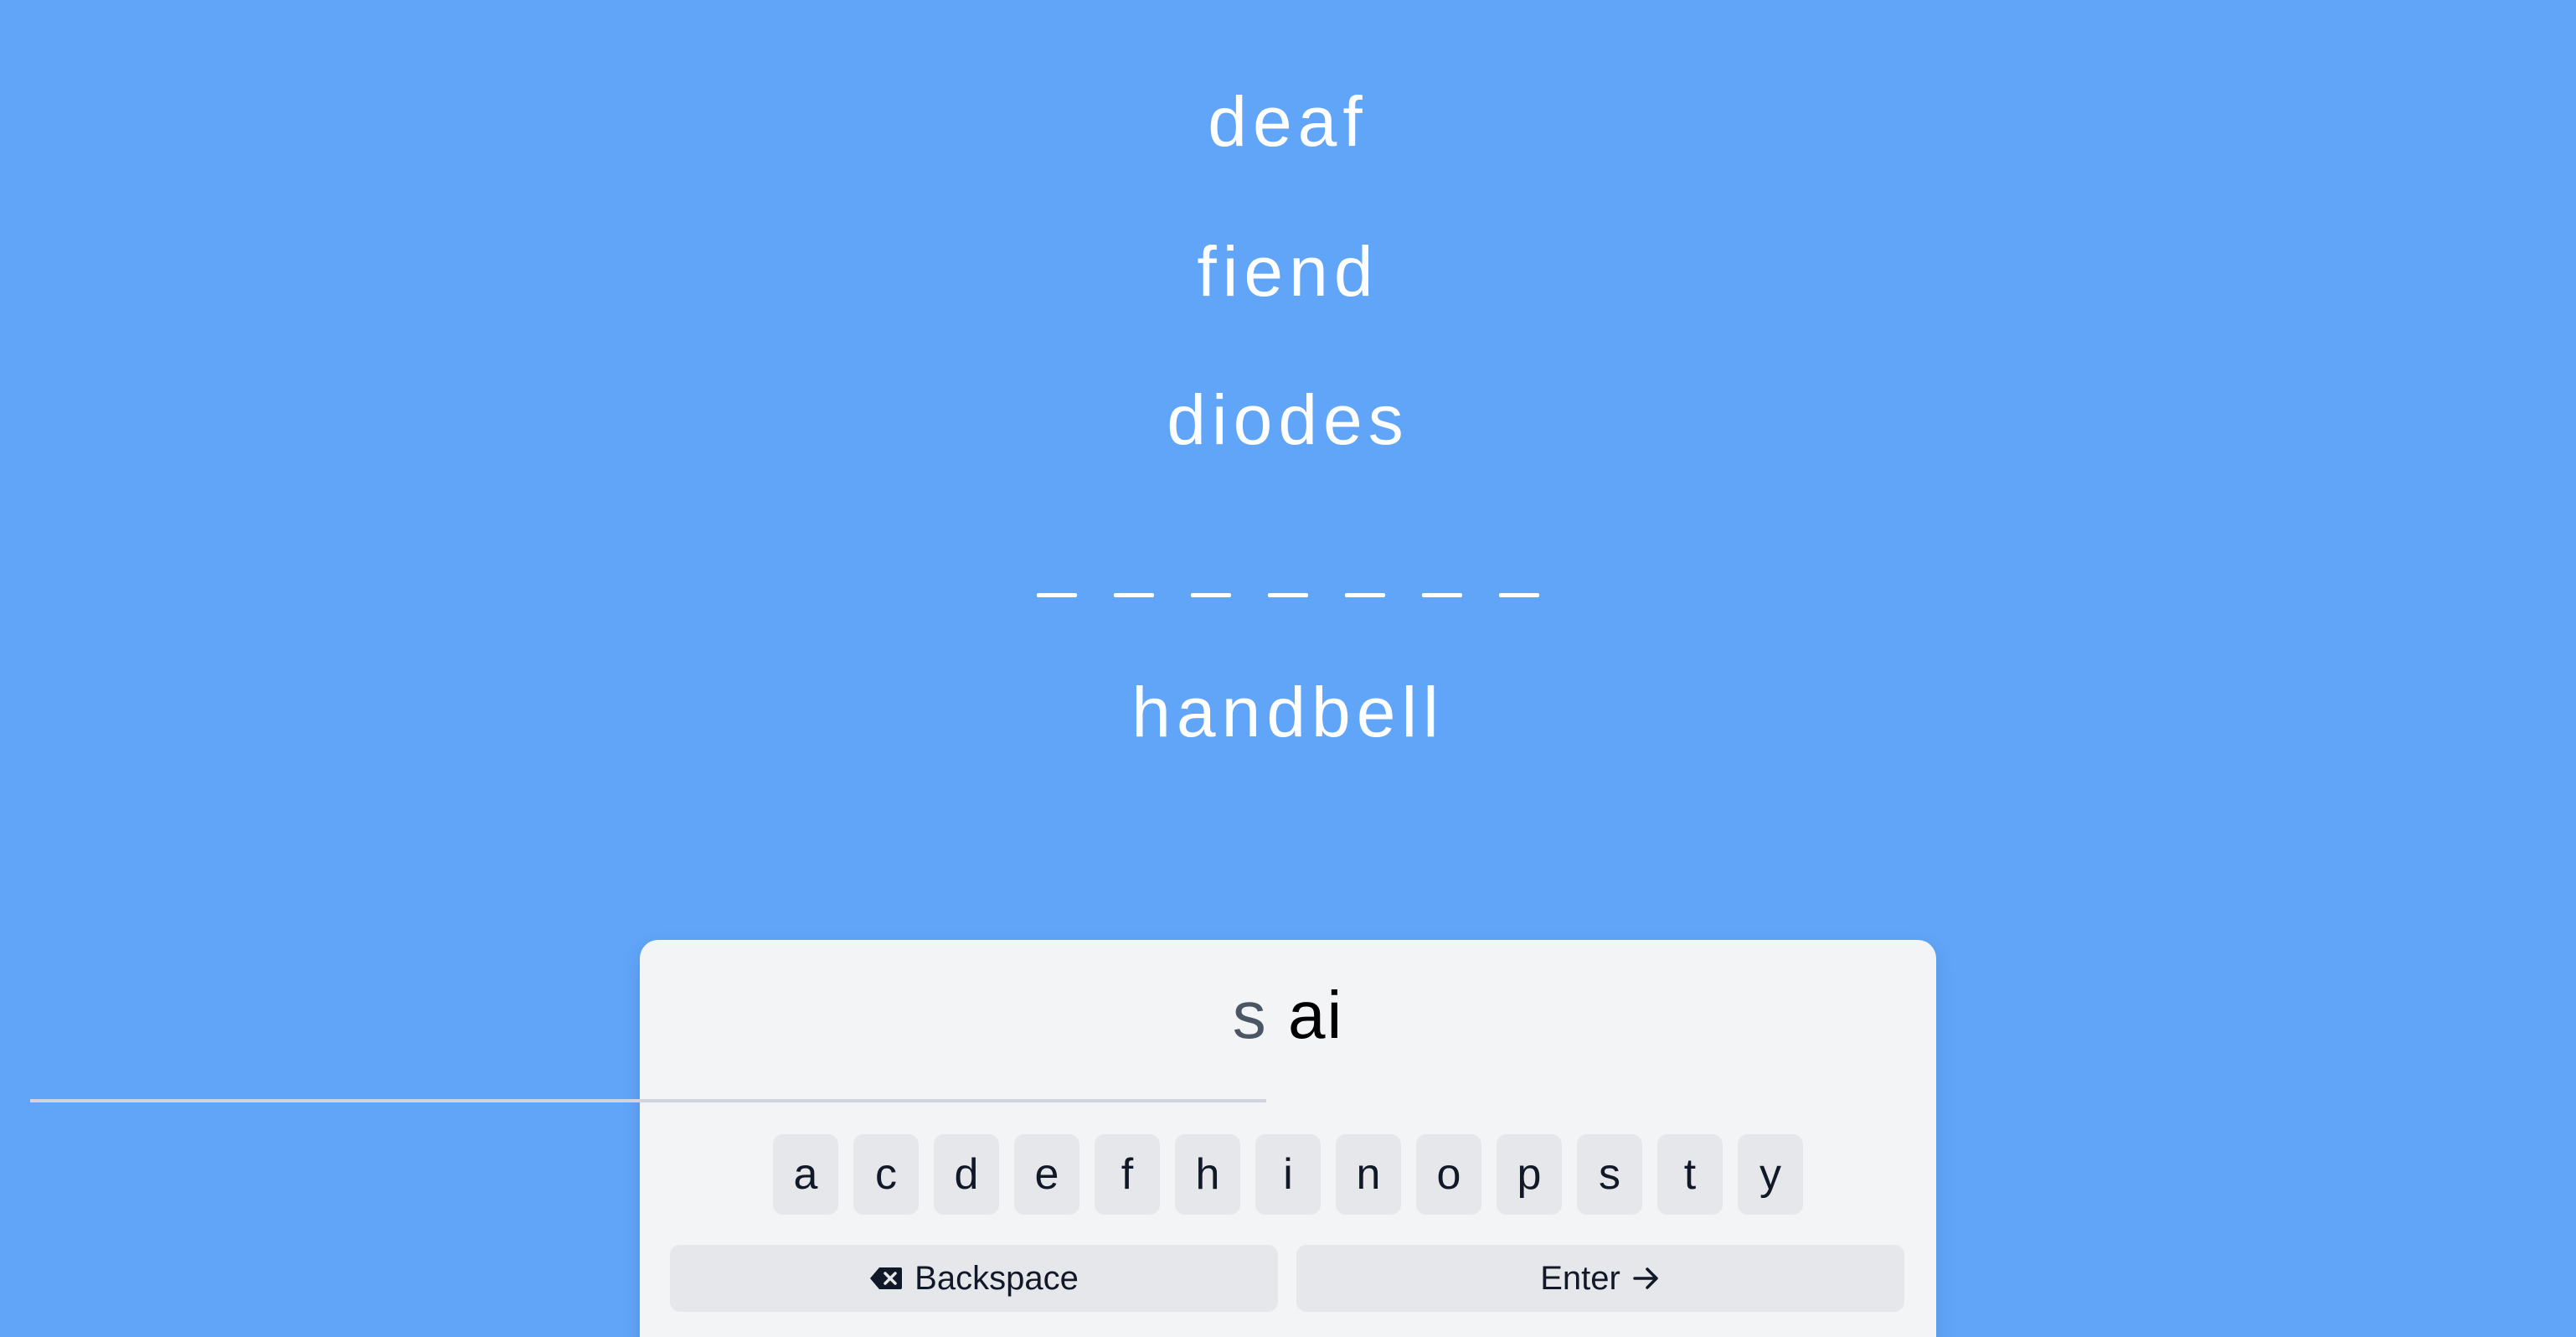 The width and height of the screenshot is (2576, 1337). Describe the element at coordinates (886, 1278) in the screenshot. I see `backspace-icon` at that location.